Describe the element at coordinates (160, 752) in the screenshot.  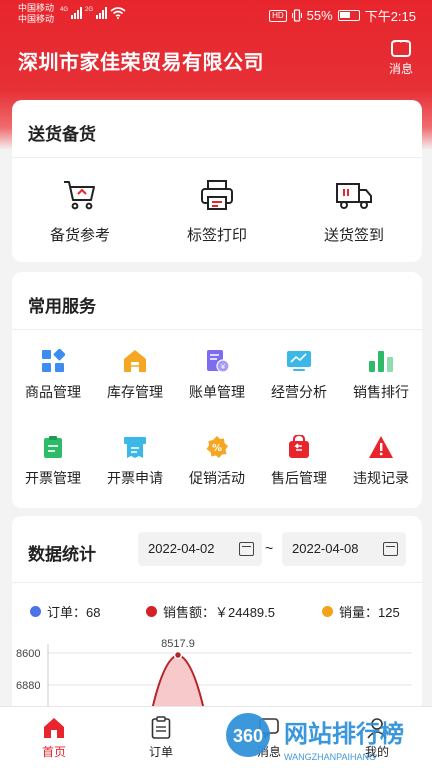
I see `tab-orders-label: 订单` at that location.